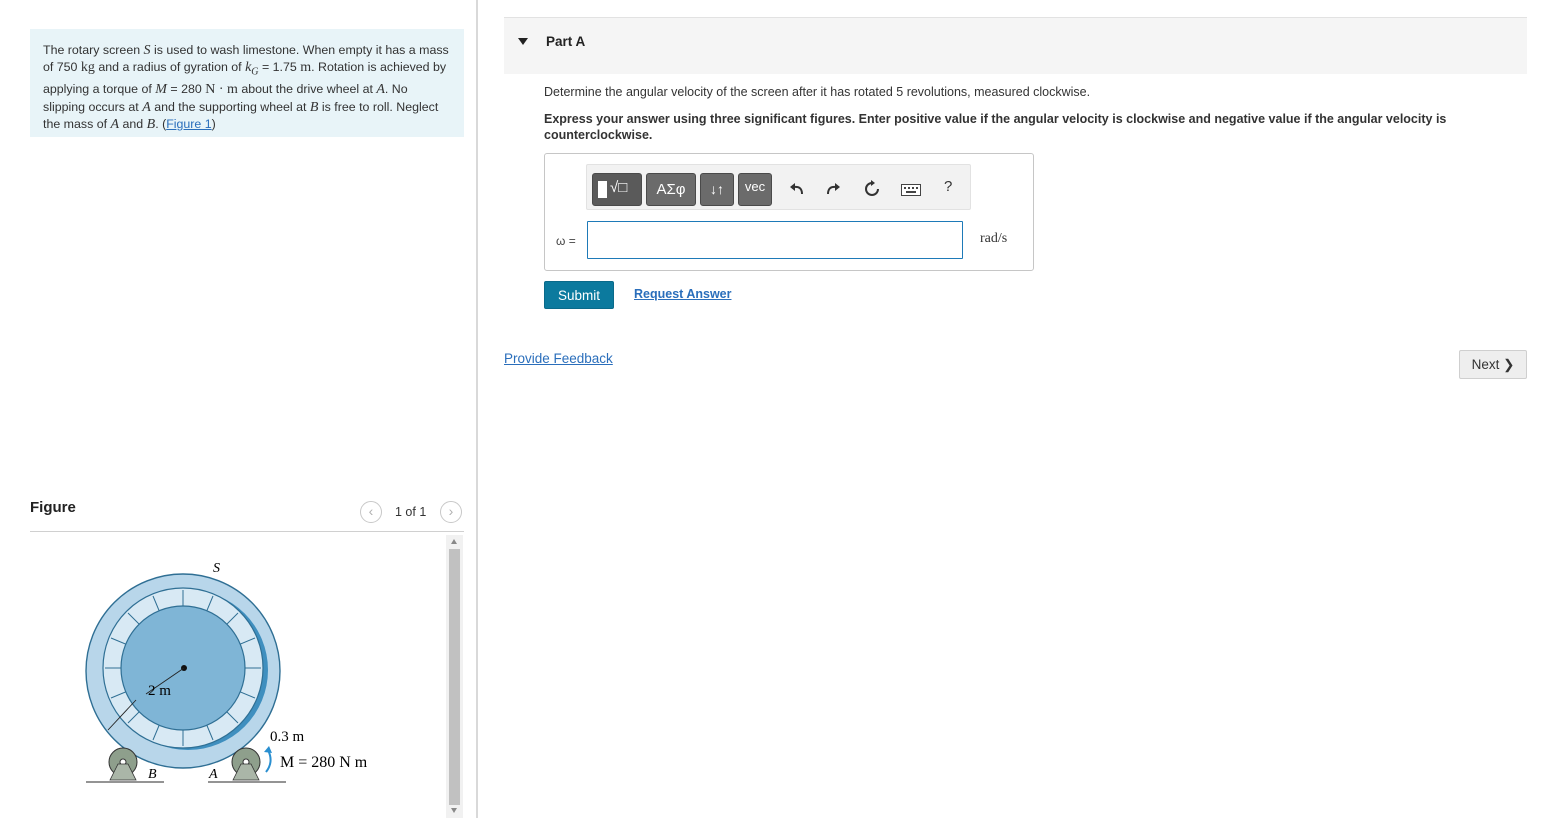 This screenshot has height=818, width=1546. Describe the element at coordinates (161, 124) in the screenshot. I see `problem-text: . (` at that location.